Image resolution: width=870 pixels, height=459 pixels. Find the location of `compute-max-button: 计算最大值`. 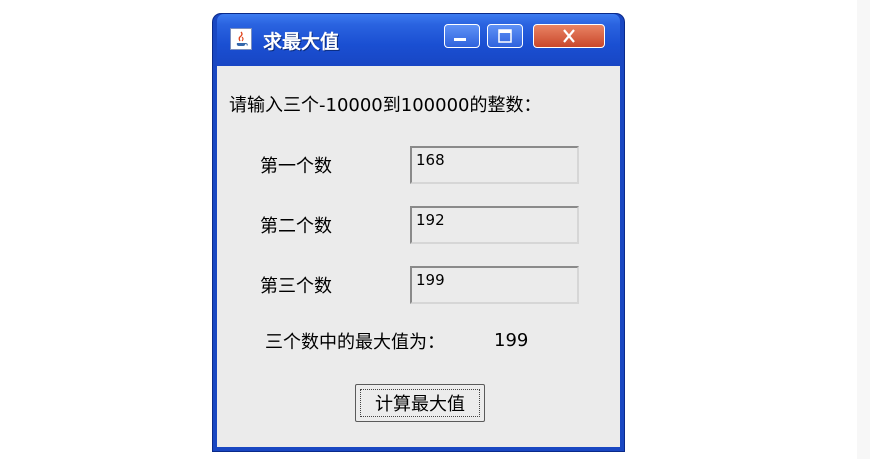

compute-max-button: 计算最大值 is located at coordinates (420, 403).